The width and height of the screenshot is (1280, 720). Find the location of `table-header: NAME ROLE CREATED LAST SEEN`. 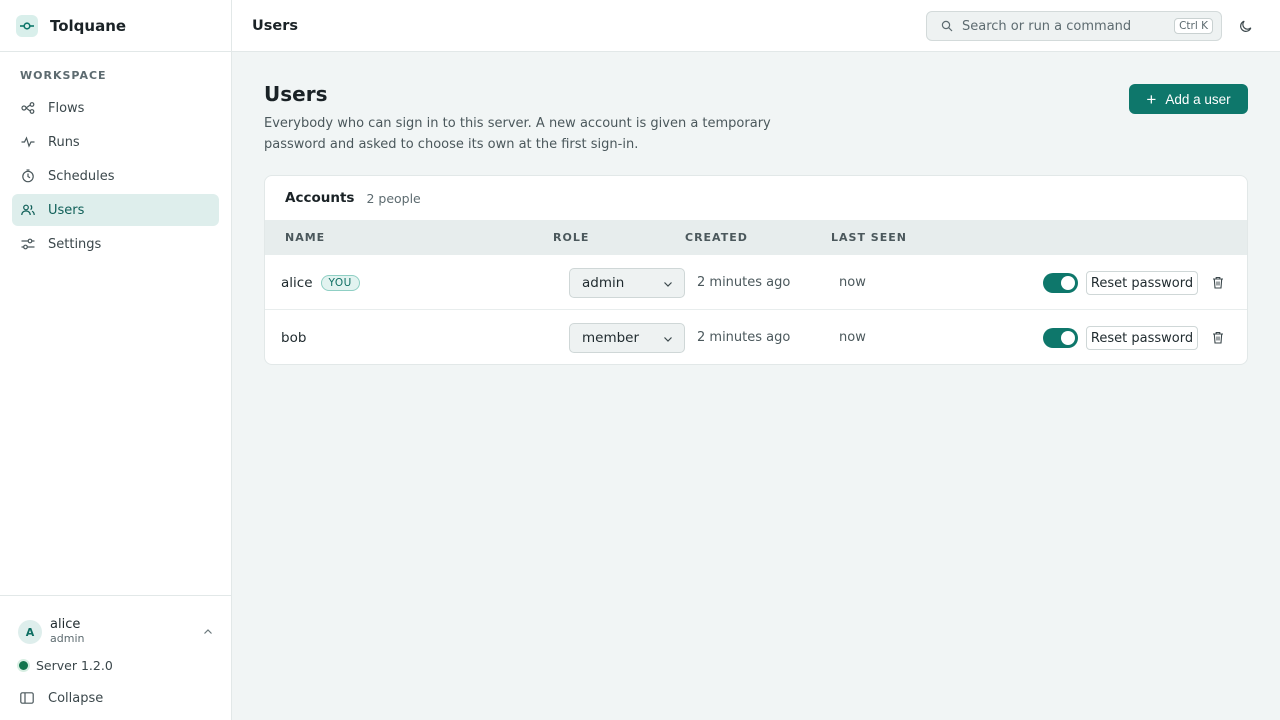

table-header: NAME ROLE CREATED LAST SEEN is located at coordinates (756, 237).